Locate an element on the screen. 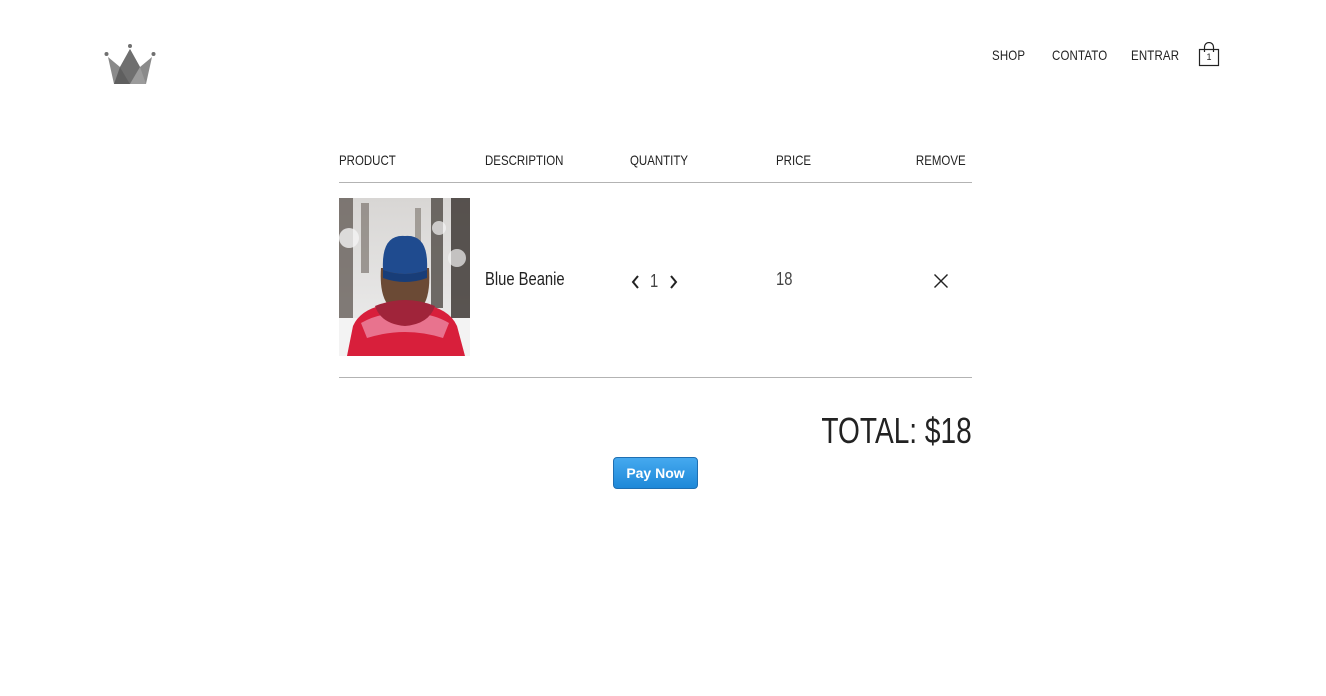 Image resolution: width=1326 pixels, height=696 pixels. nav-contato-link: CONTATO is located at coordinates (1079, 55).